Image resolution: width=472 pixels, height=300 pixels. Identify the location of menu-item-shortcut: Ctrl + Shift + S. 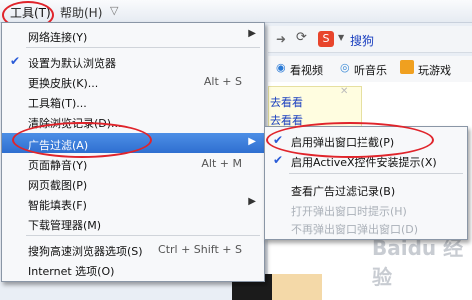
(200, 249).